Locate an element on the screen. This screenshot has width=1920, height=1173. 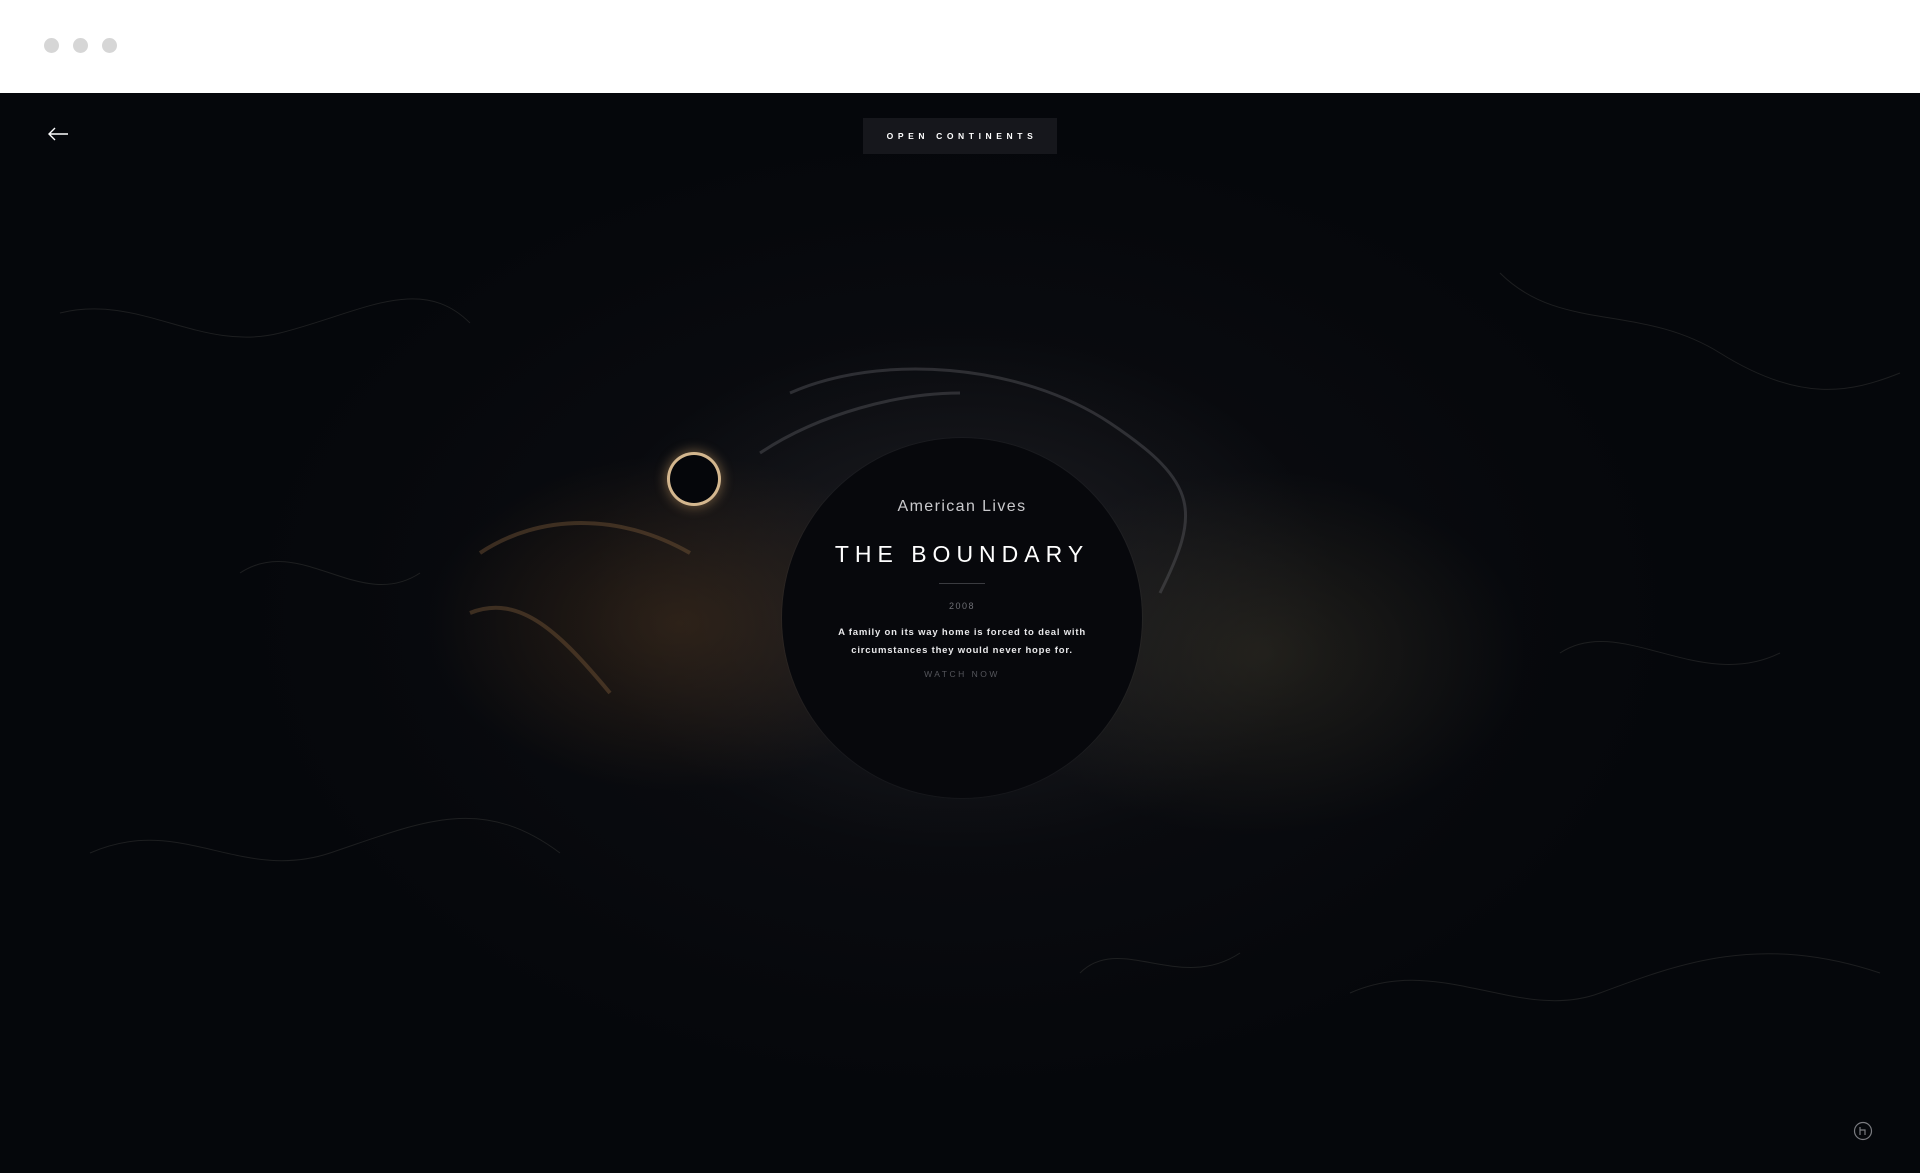
arrow-left-icon is located at coordinates (58, 134).